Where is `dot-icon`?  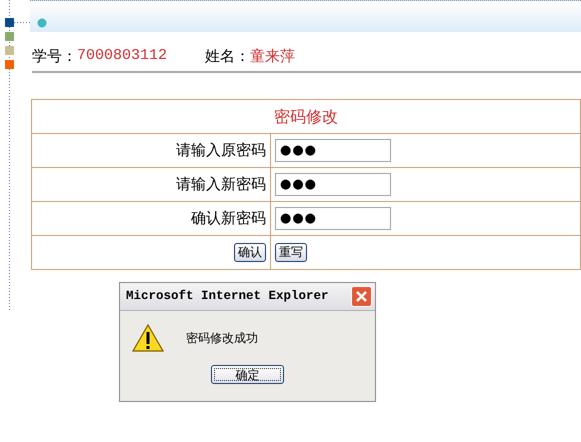
dot-icon is located at coordinates (42, 23).